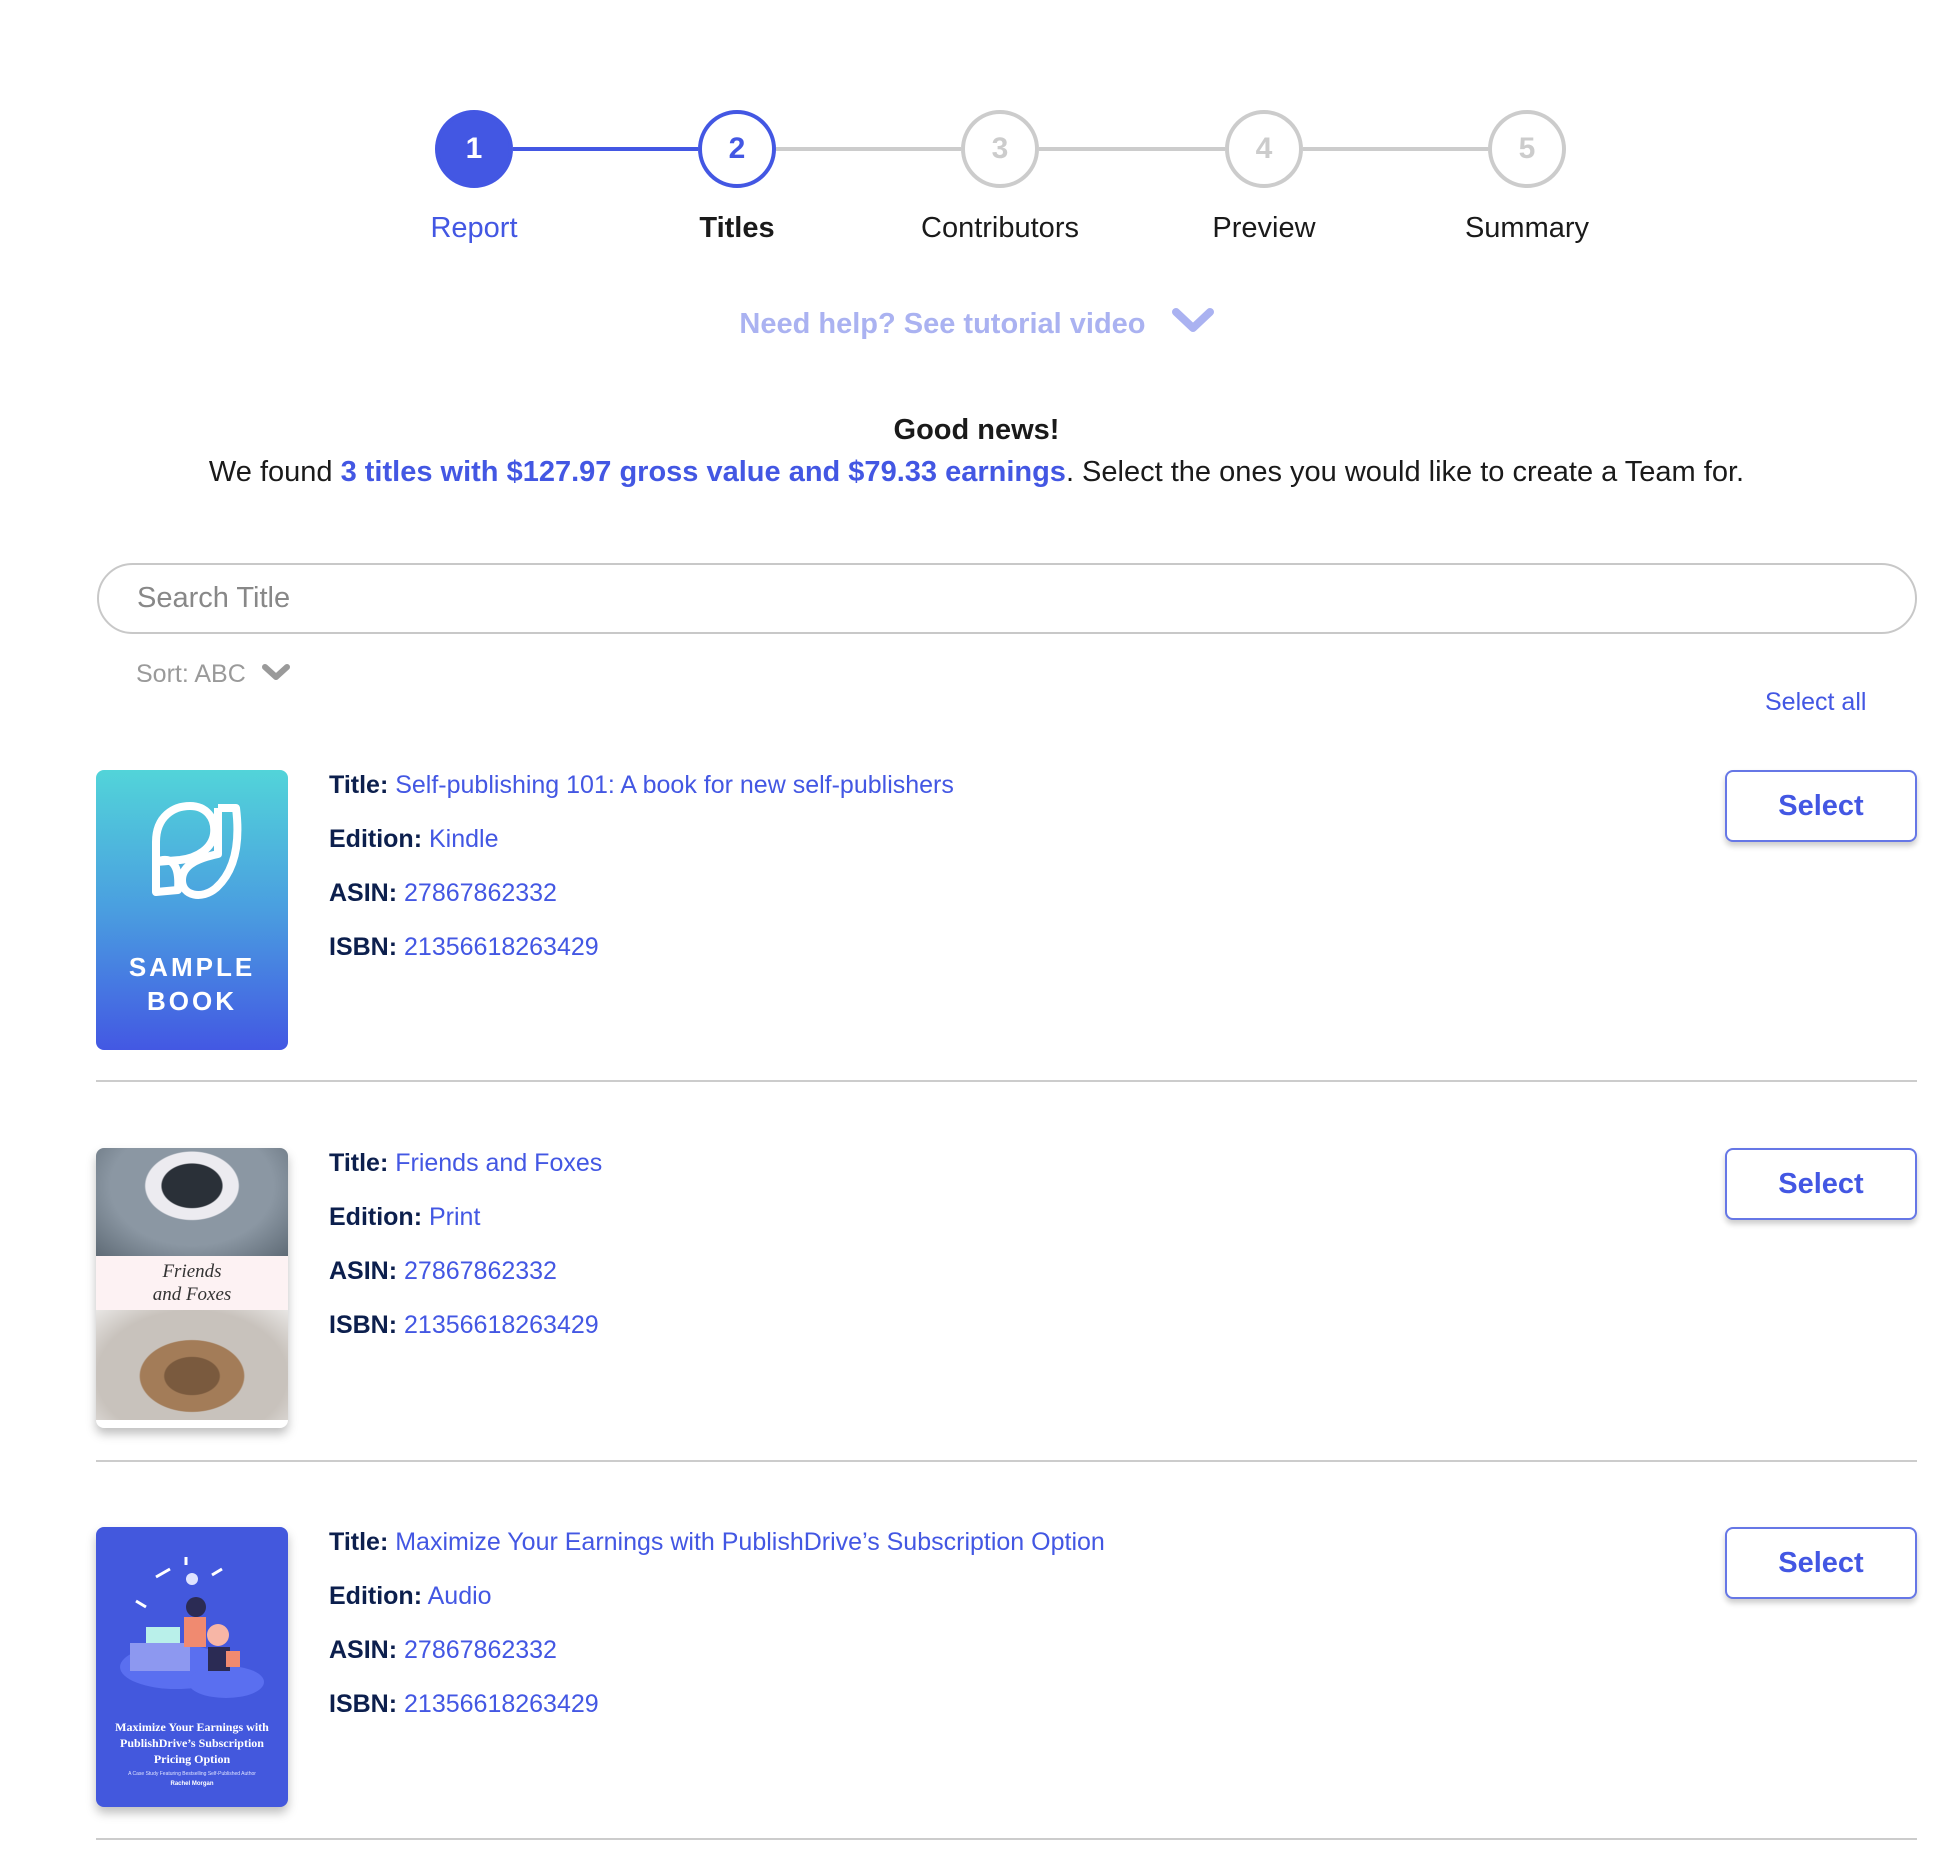  I want to click on cover-image-fox, so click(192, 1365).